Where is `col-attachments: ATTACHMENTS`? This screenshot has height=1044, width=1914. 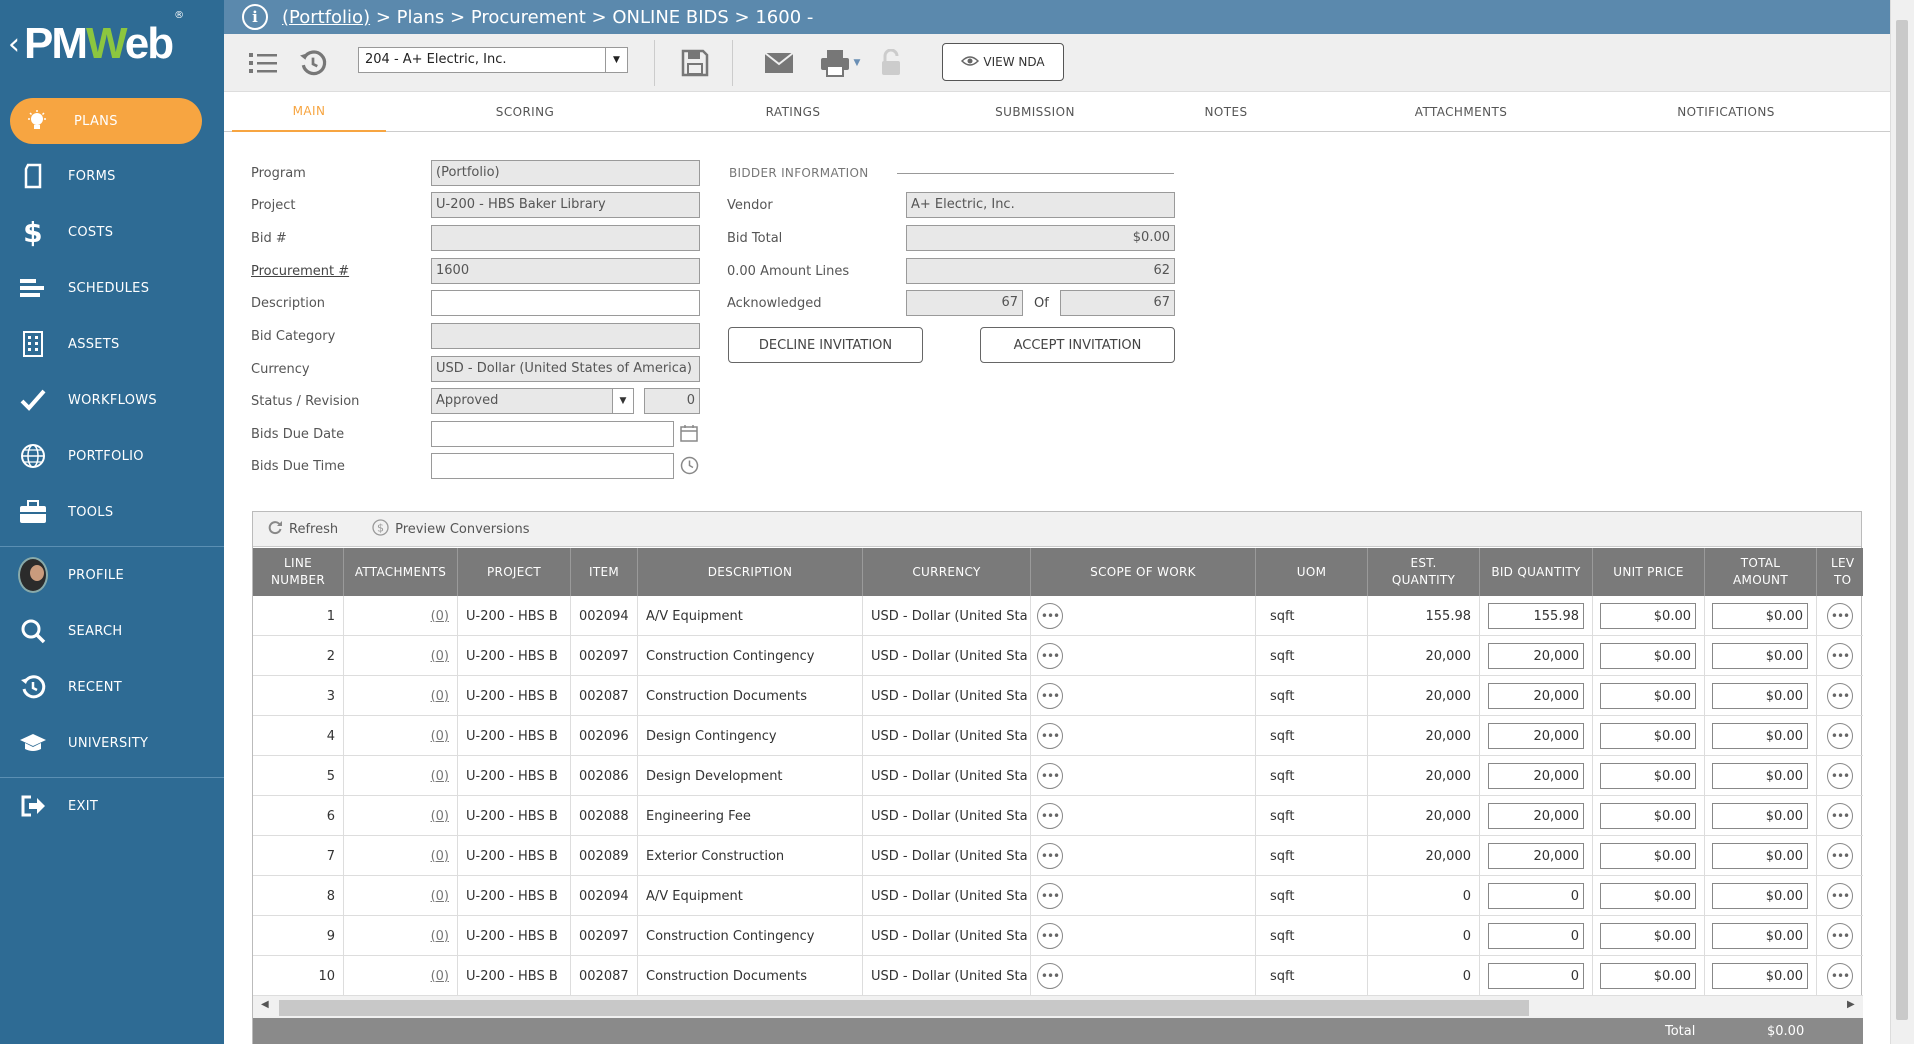
col-attachments: ATTACHMENTS is located at coordinates (401, 572).